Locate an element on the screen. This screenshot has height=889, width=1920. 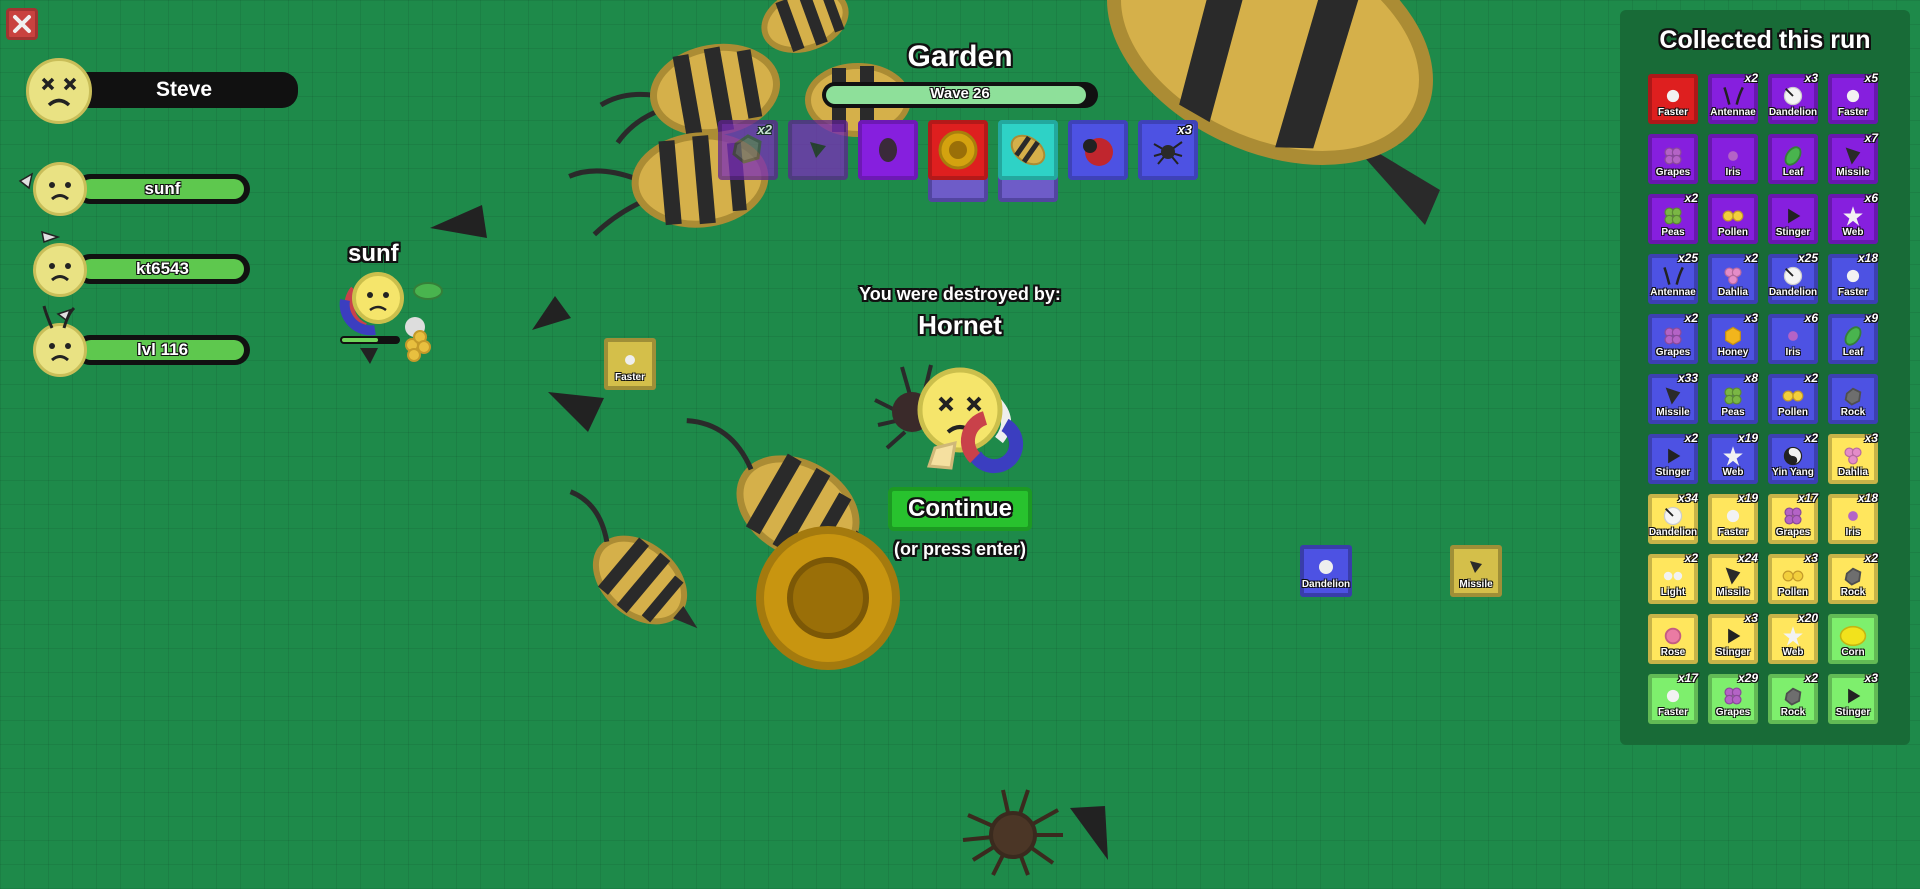
collected-petal: Faster is located at coordinates (1673, 99).